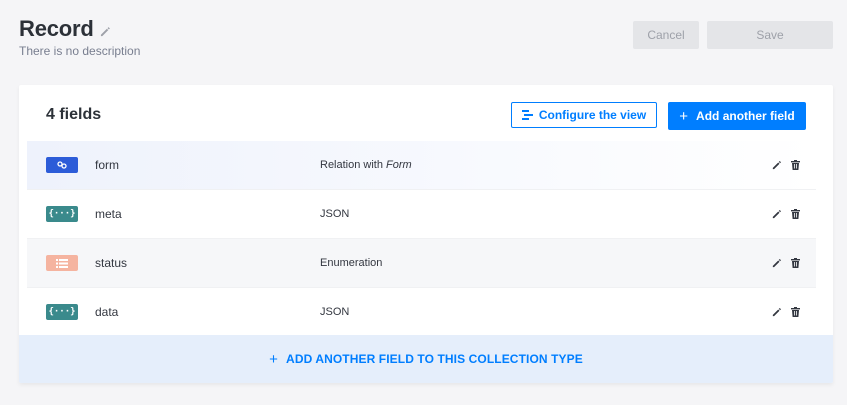 This screenshot has width=847, height=405. I want to click on list-settings-icon, so click(527, 115).